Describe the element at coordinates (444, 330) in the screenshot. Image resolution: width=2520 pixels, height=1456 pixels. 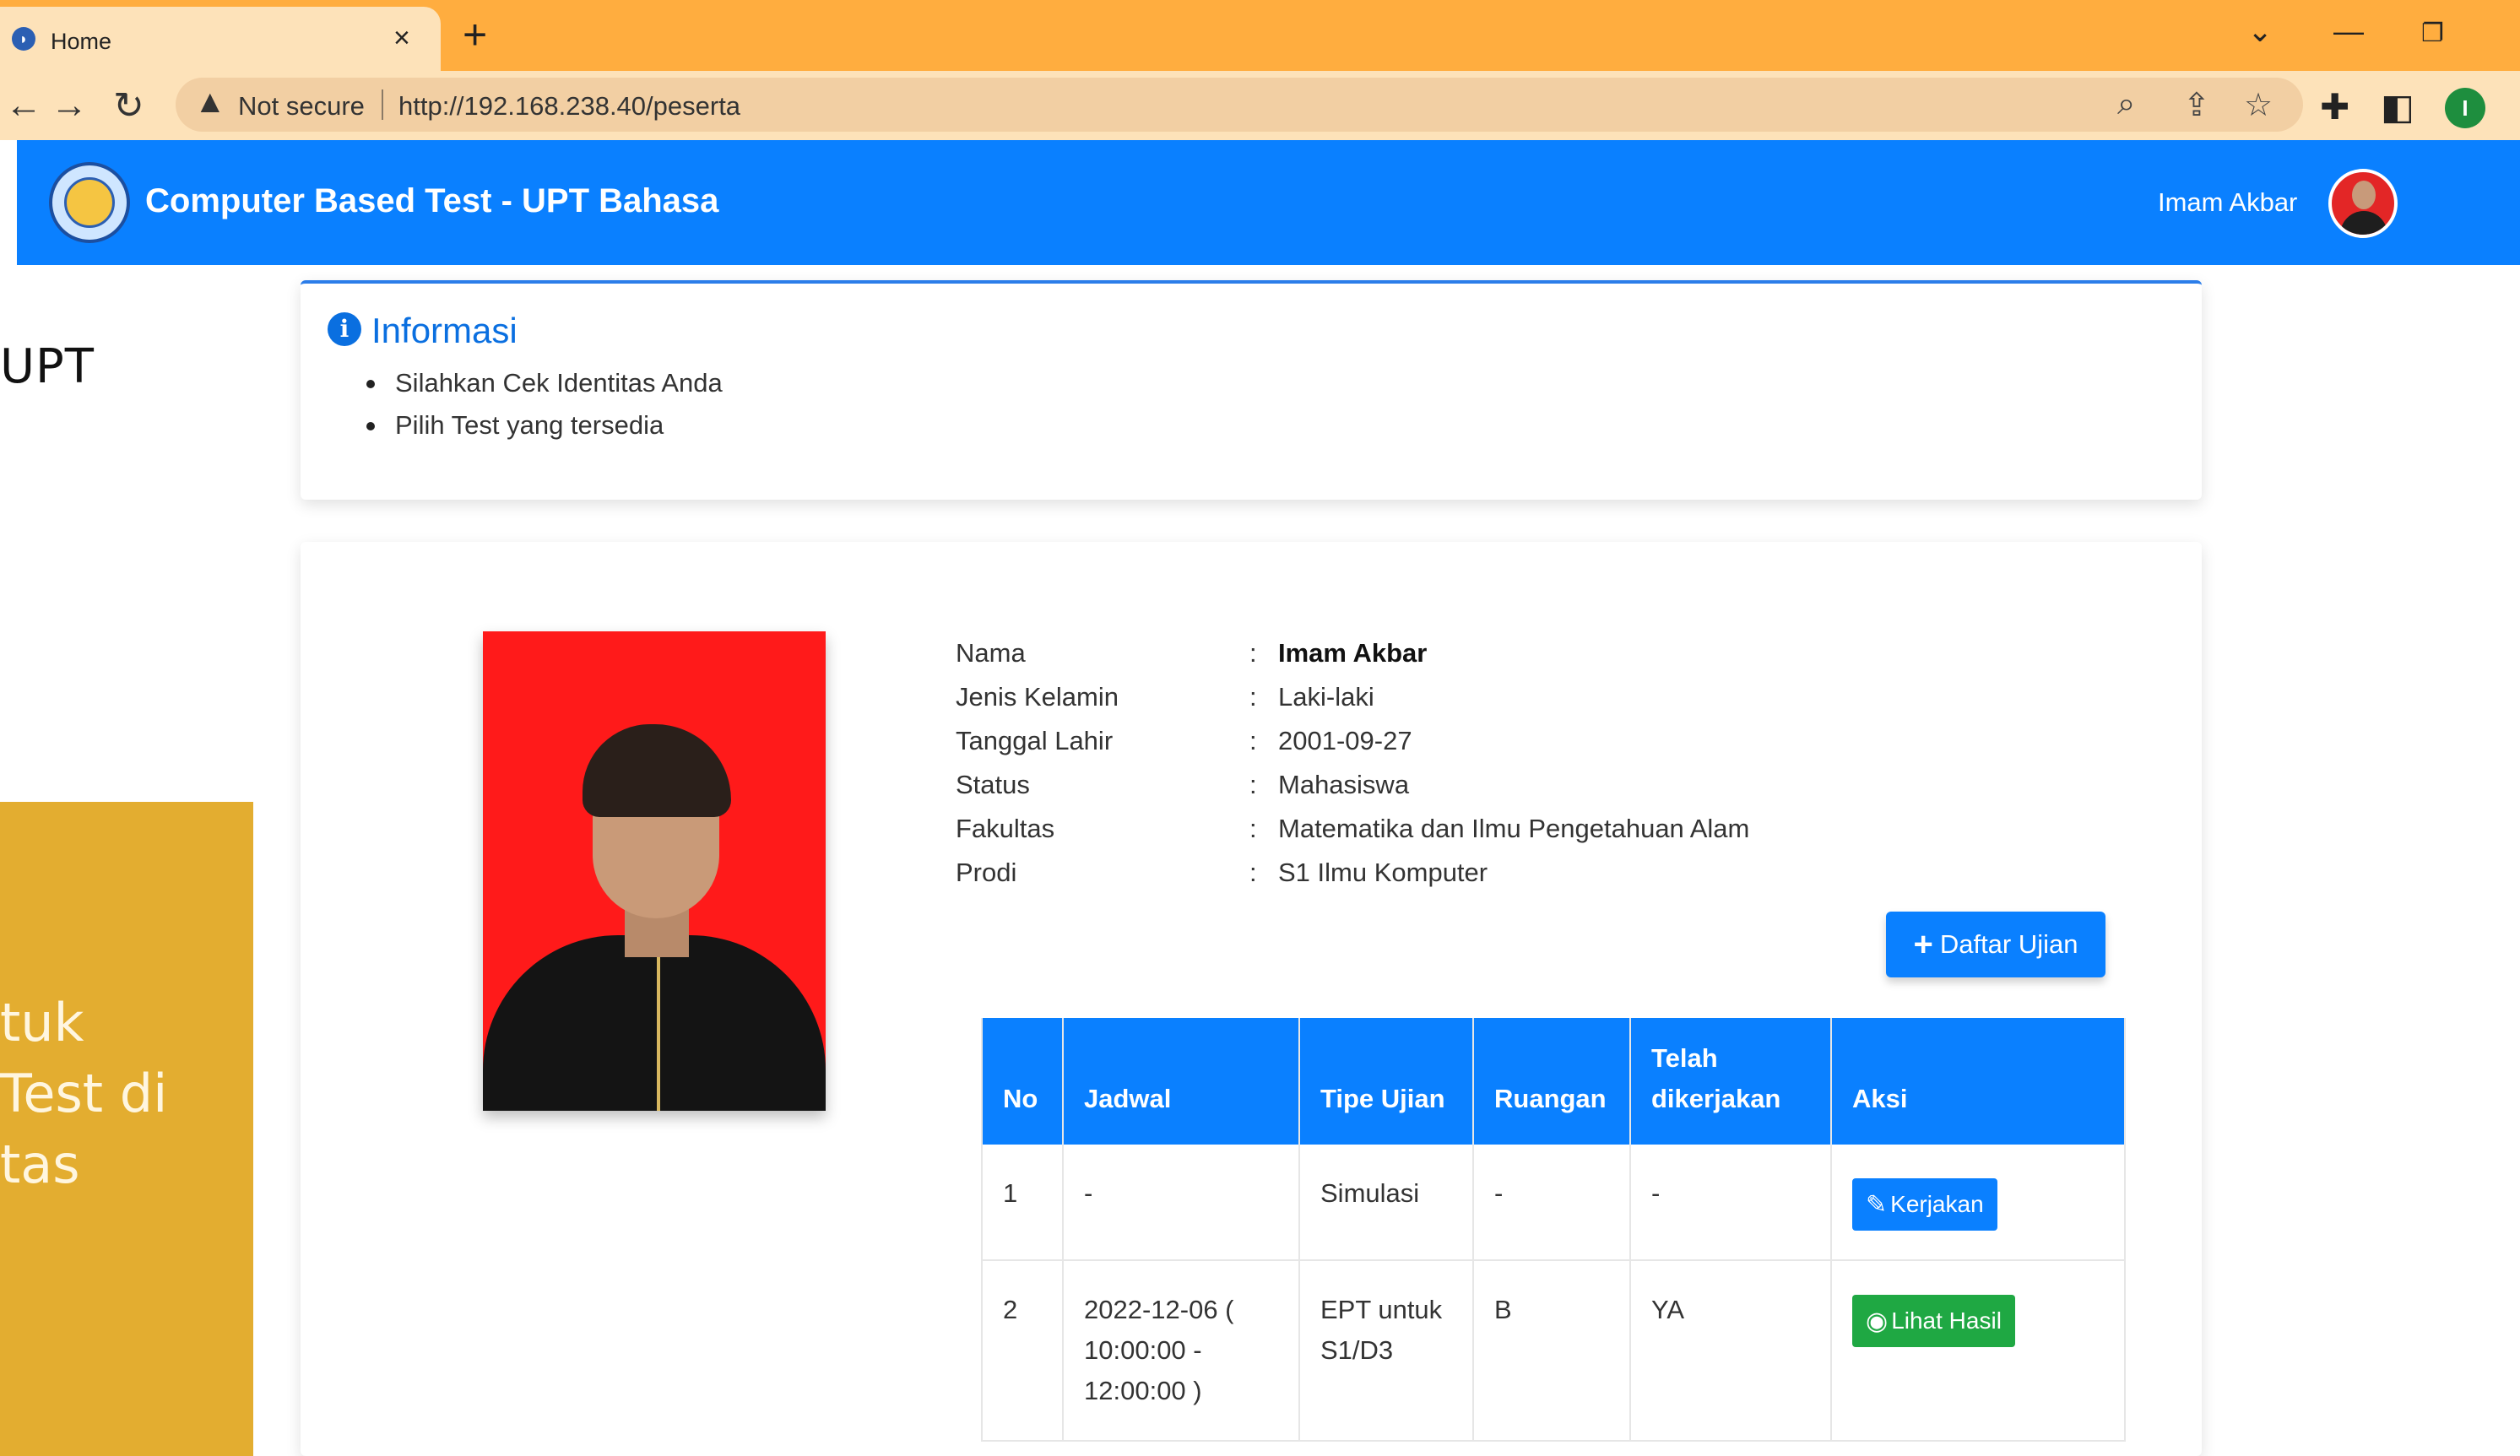
I see `info-title: Informasi` at that location.